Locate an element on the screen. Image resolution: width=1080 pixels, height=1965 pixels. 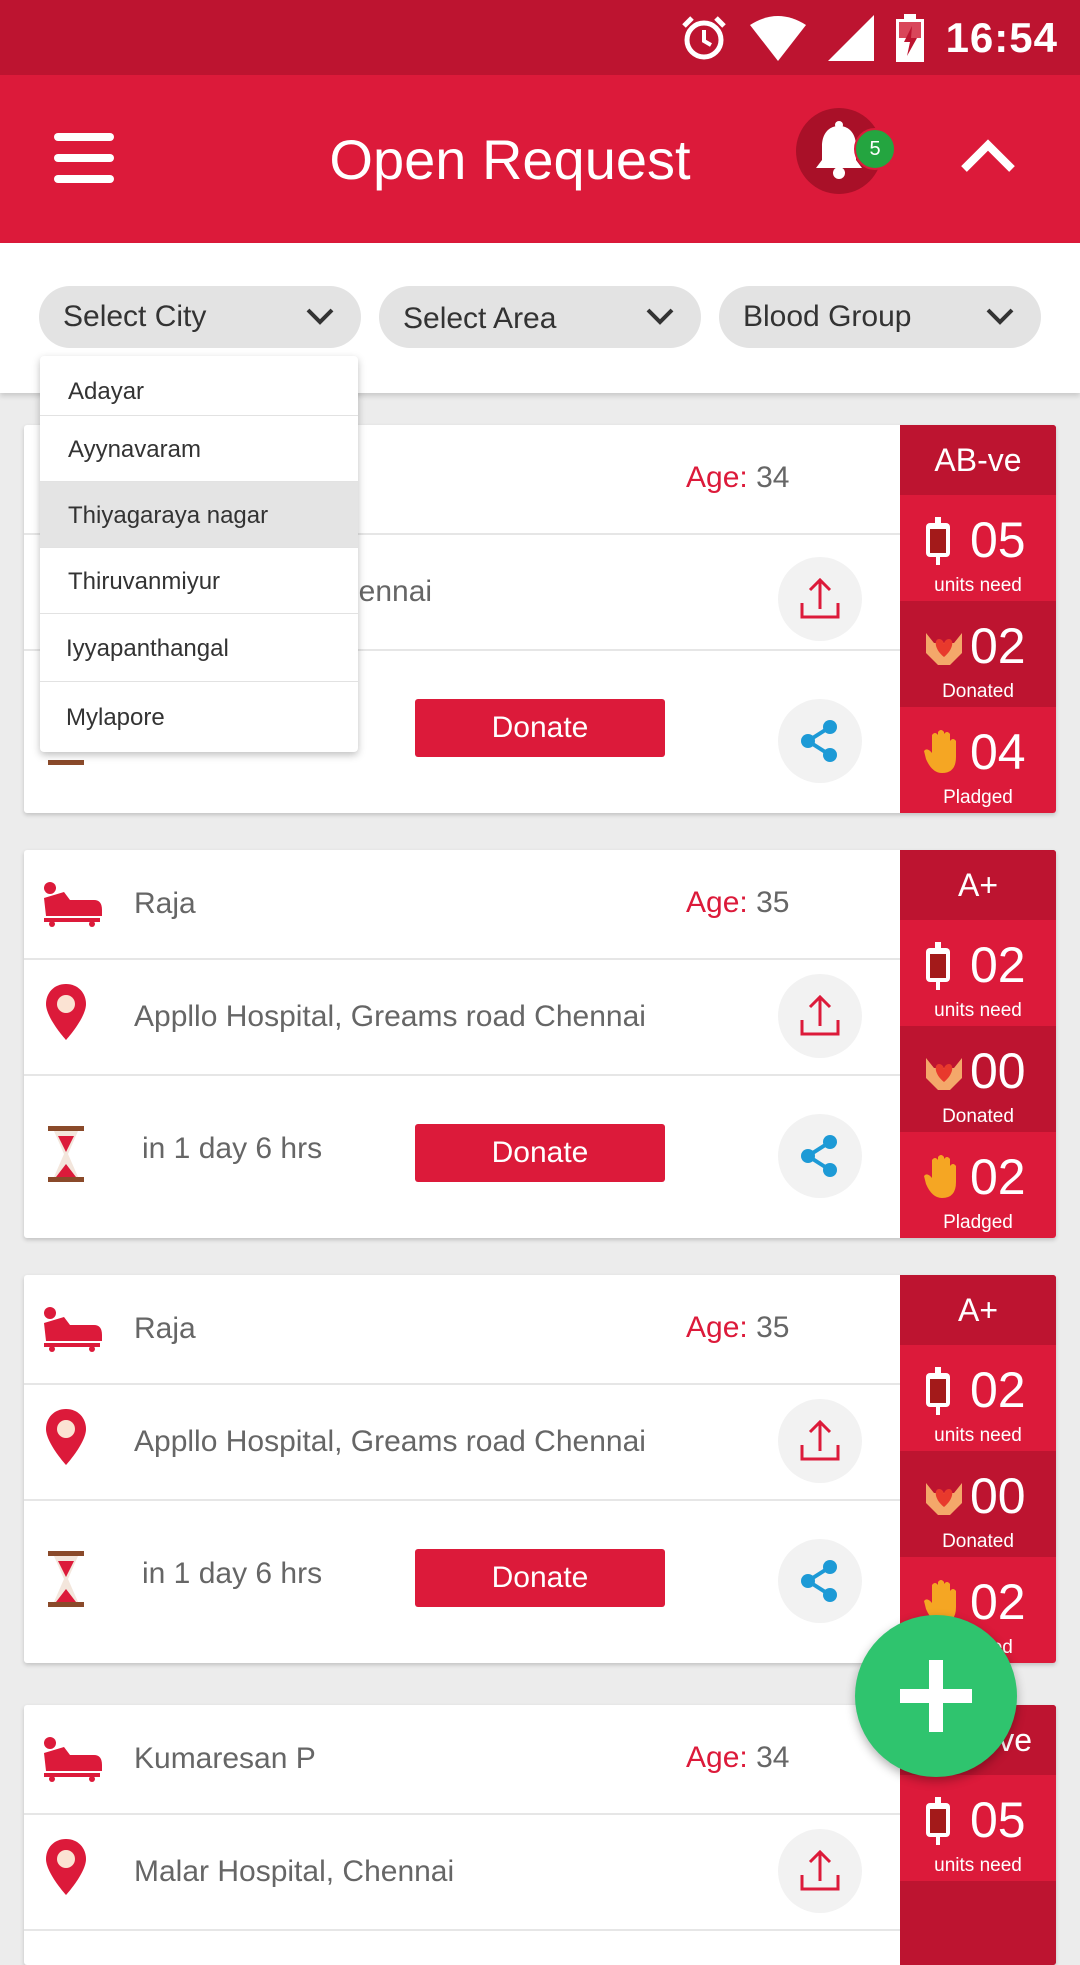
select-area-dropdown: Select Area is located at coordinates (540, 317).